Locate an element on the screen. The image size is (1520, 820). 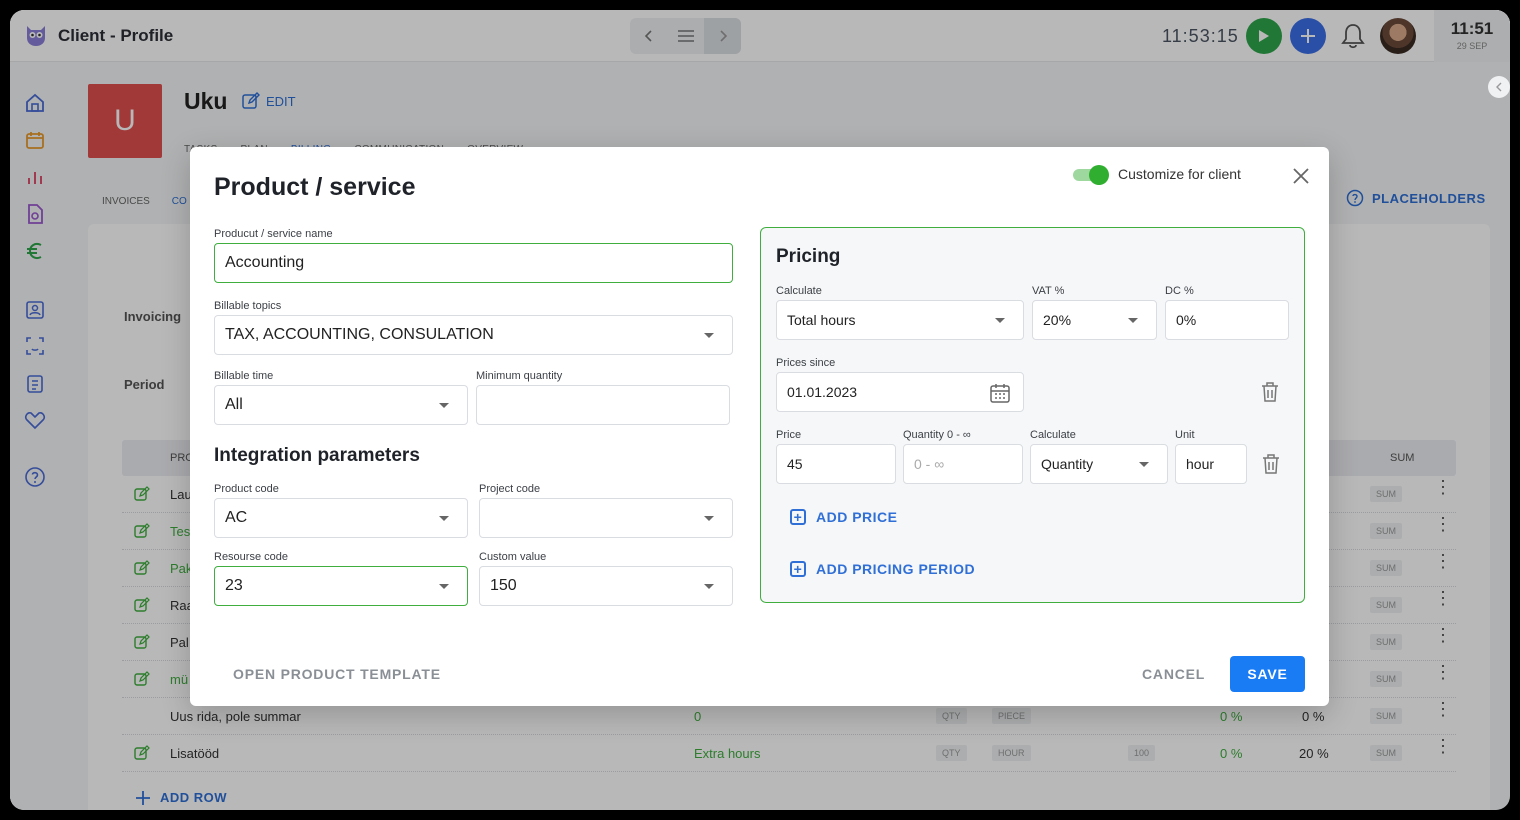
custom-value-label: Custom value is located at coordinates (513, 557).